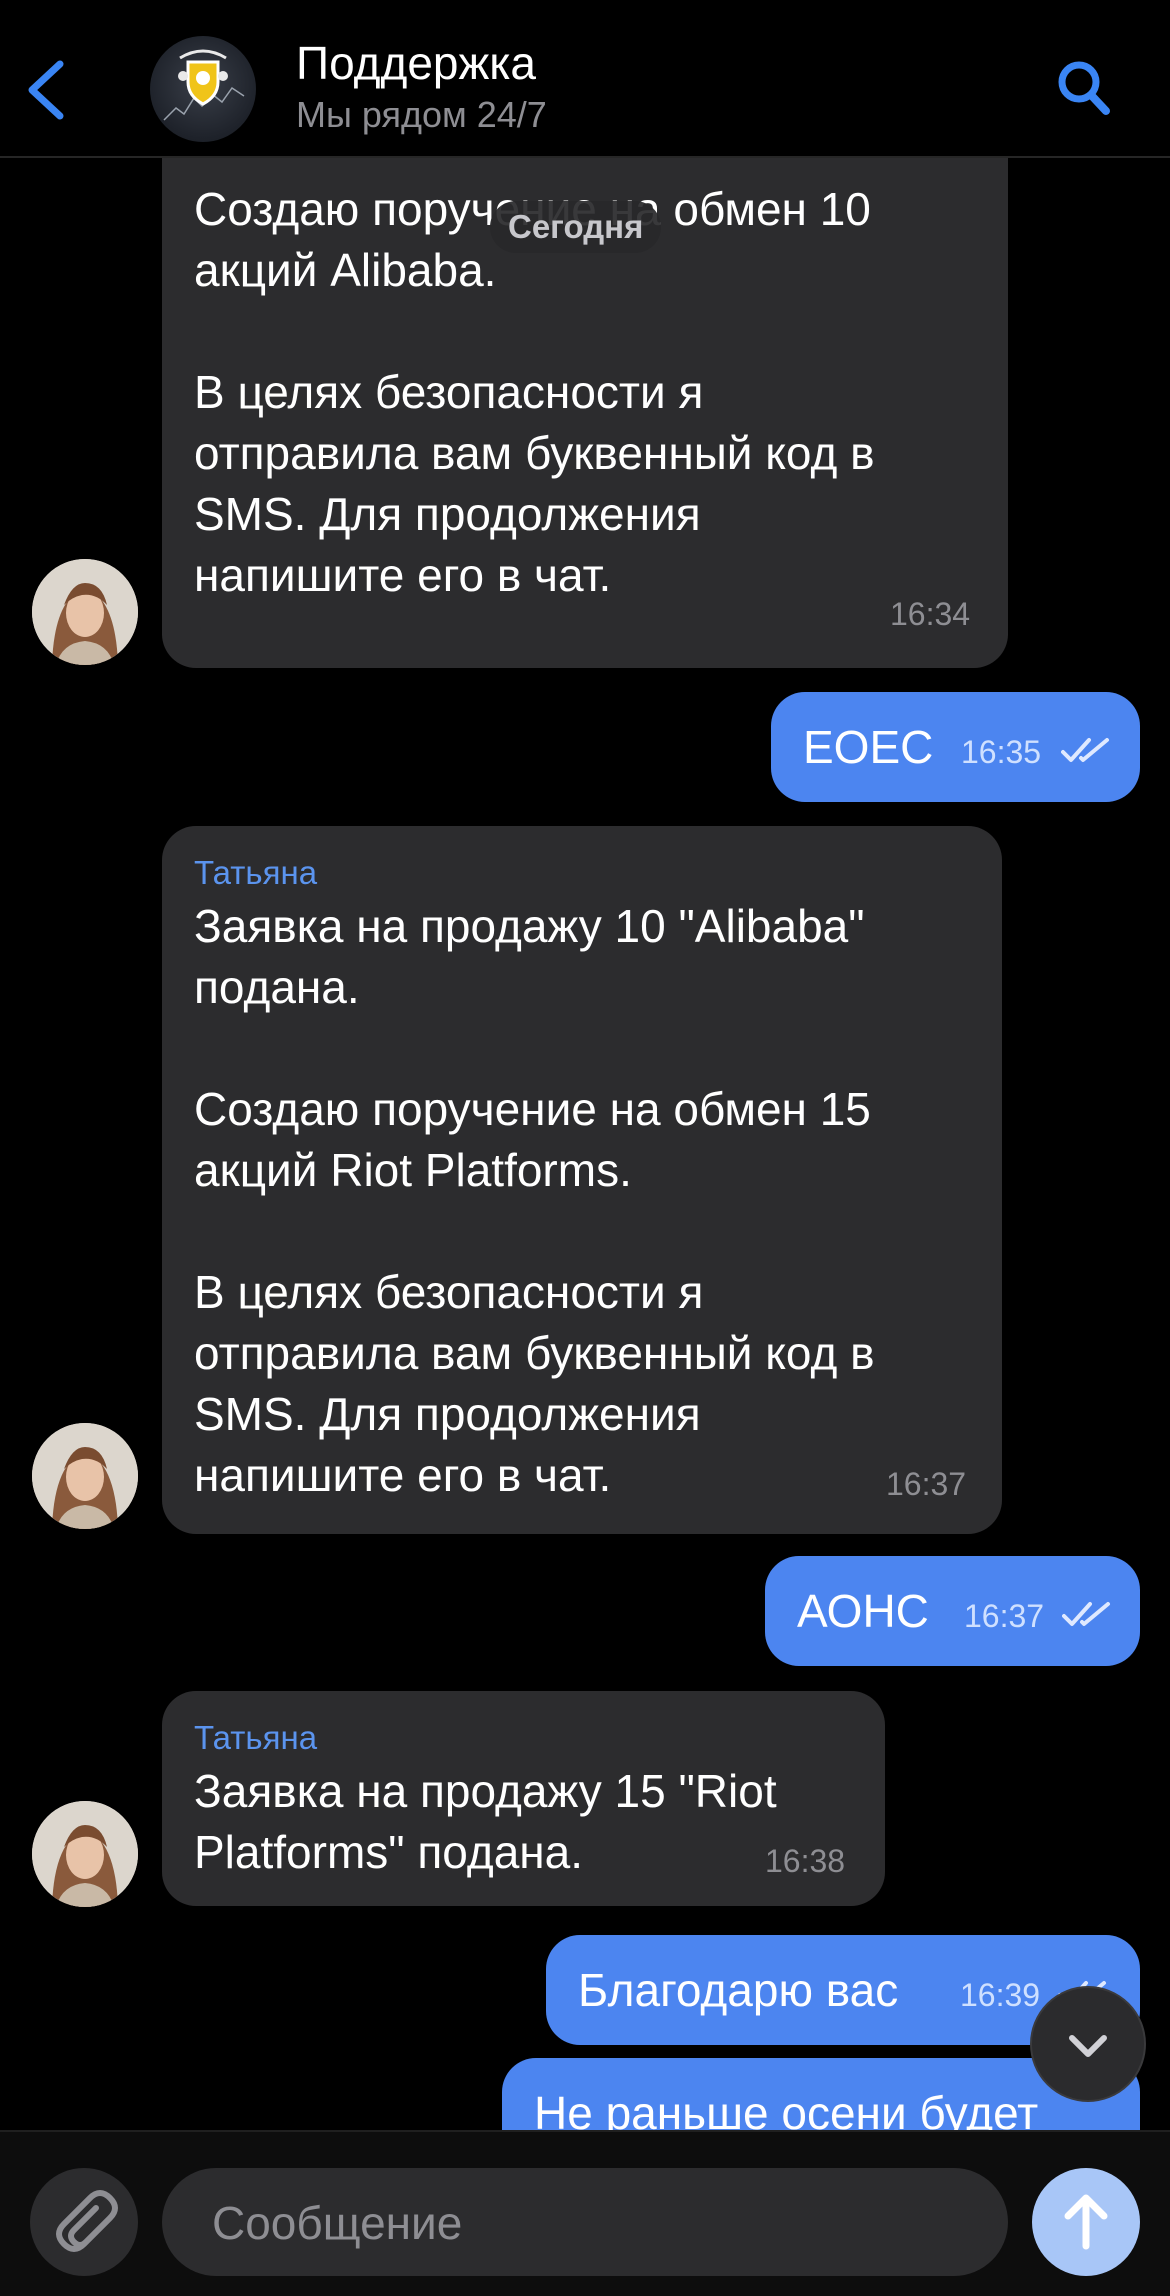 This screenshot has height=2296, width=1170. I want to click on search-icon, so click(1084, 88).